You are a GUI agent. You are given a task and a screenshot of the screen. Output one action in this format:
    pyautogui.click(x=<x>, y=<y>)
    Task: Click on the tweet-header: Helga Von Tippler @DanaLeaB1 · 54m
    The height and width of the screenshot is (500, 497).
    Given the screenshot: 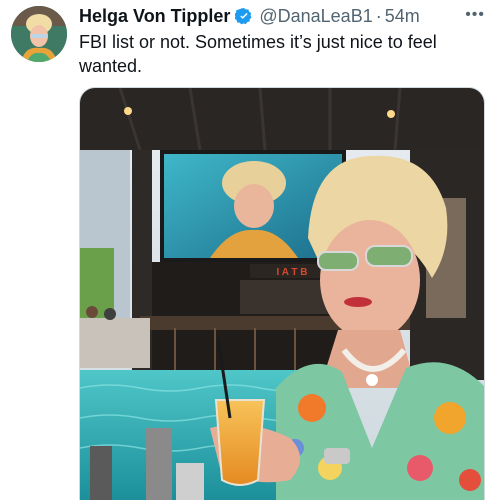 What is the action you would take?
    pyautogui.click(x=281, y=16)
    